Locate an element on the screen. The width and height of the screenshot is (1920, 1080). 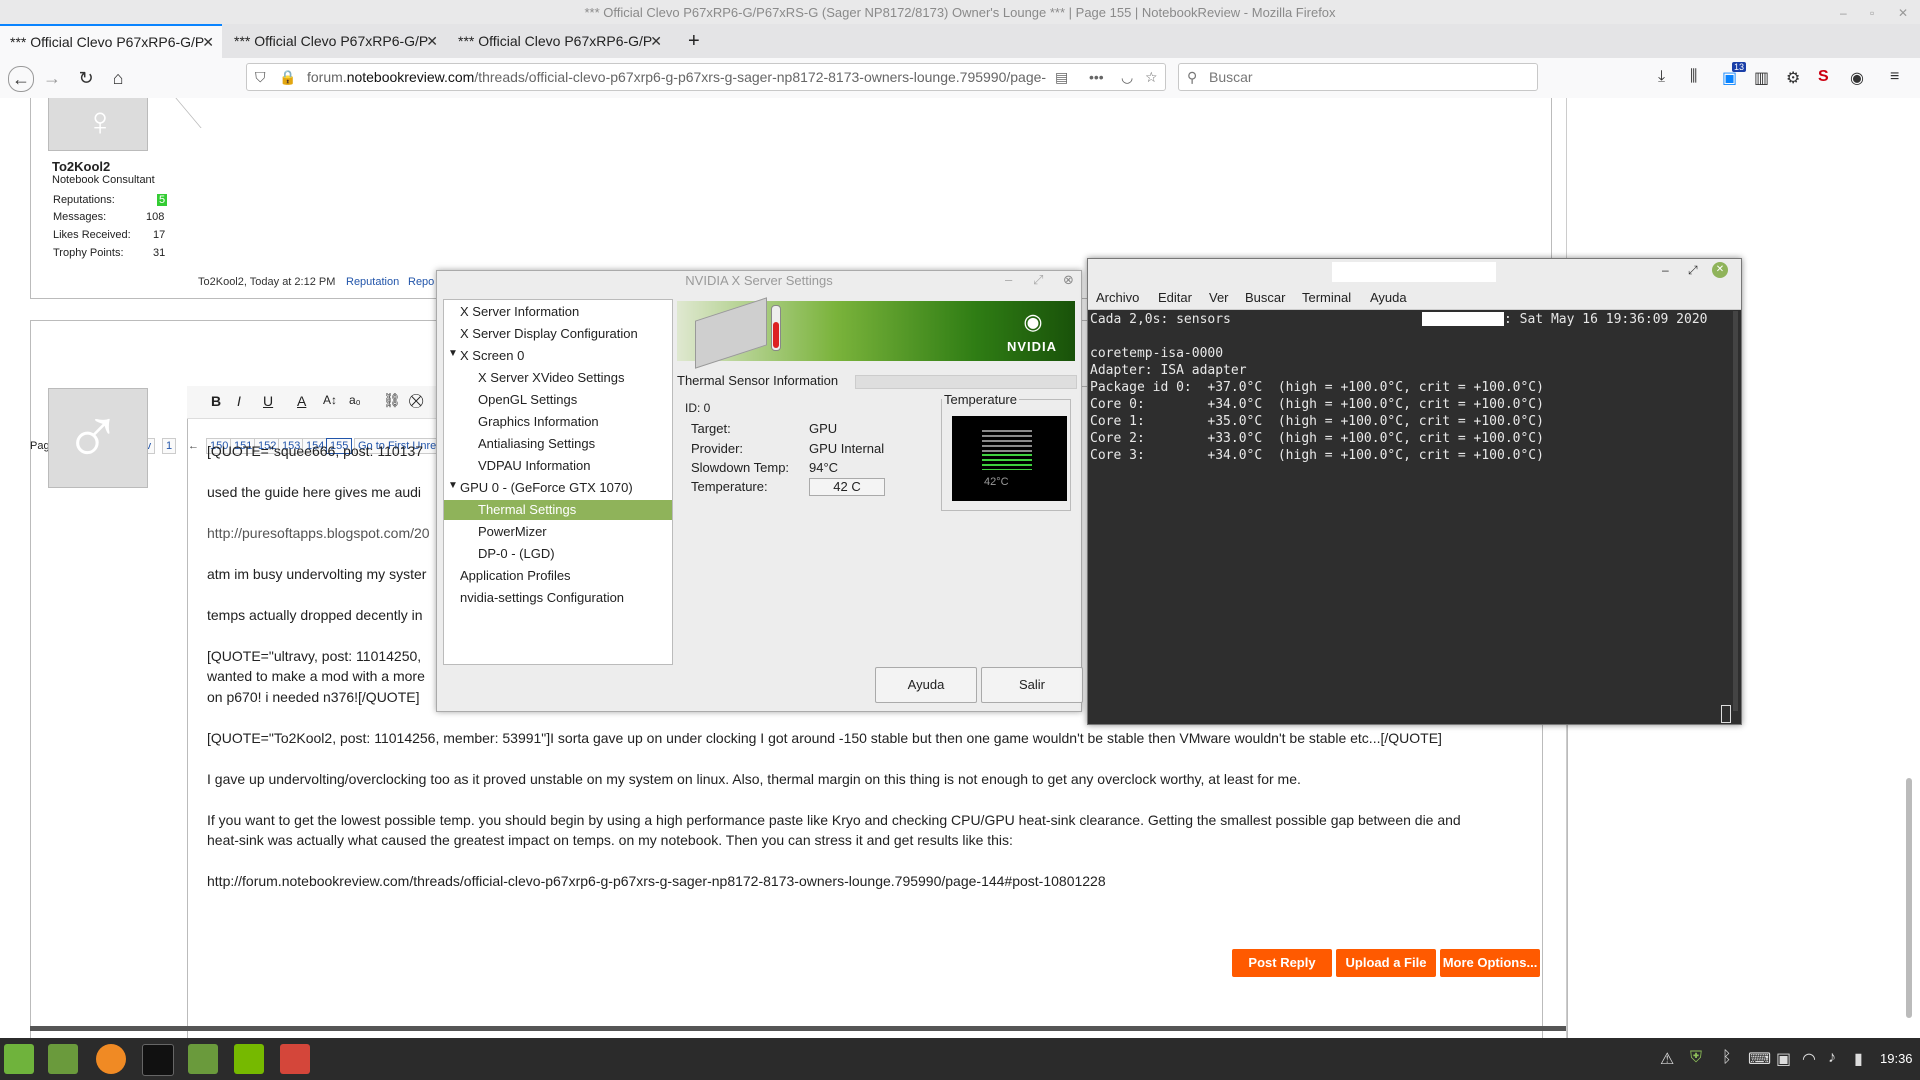
clock: 19:36 is located at coordinates (1896, 1058).